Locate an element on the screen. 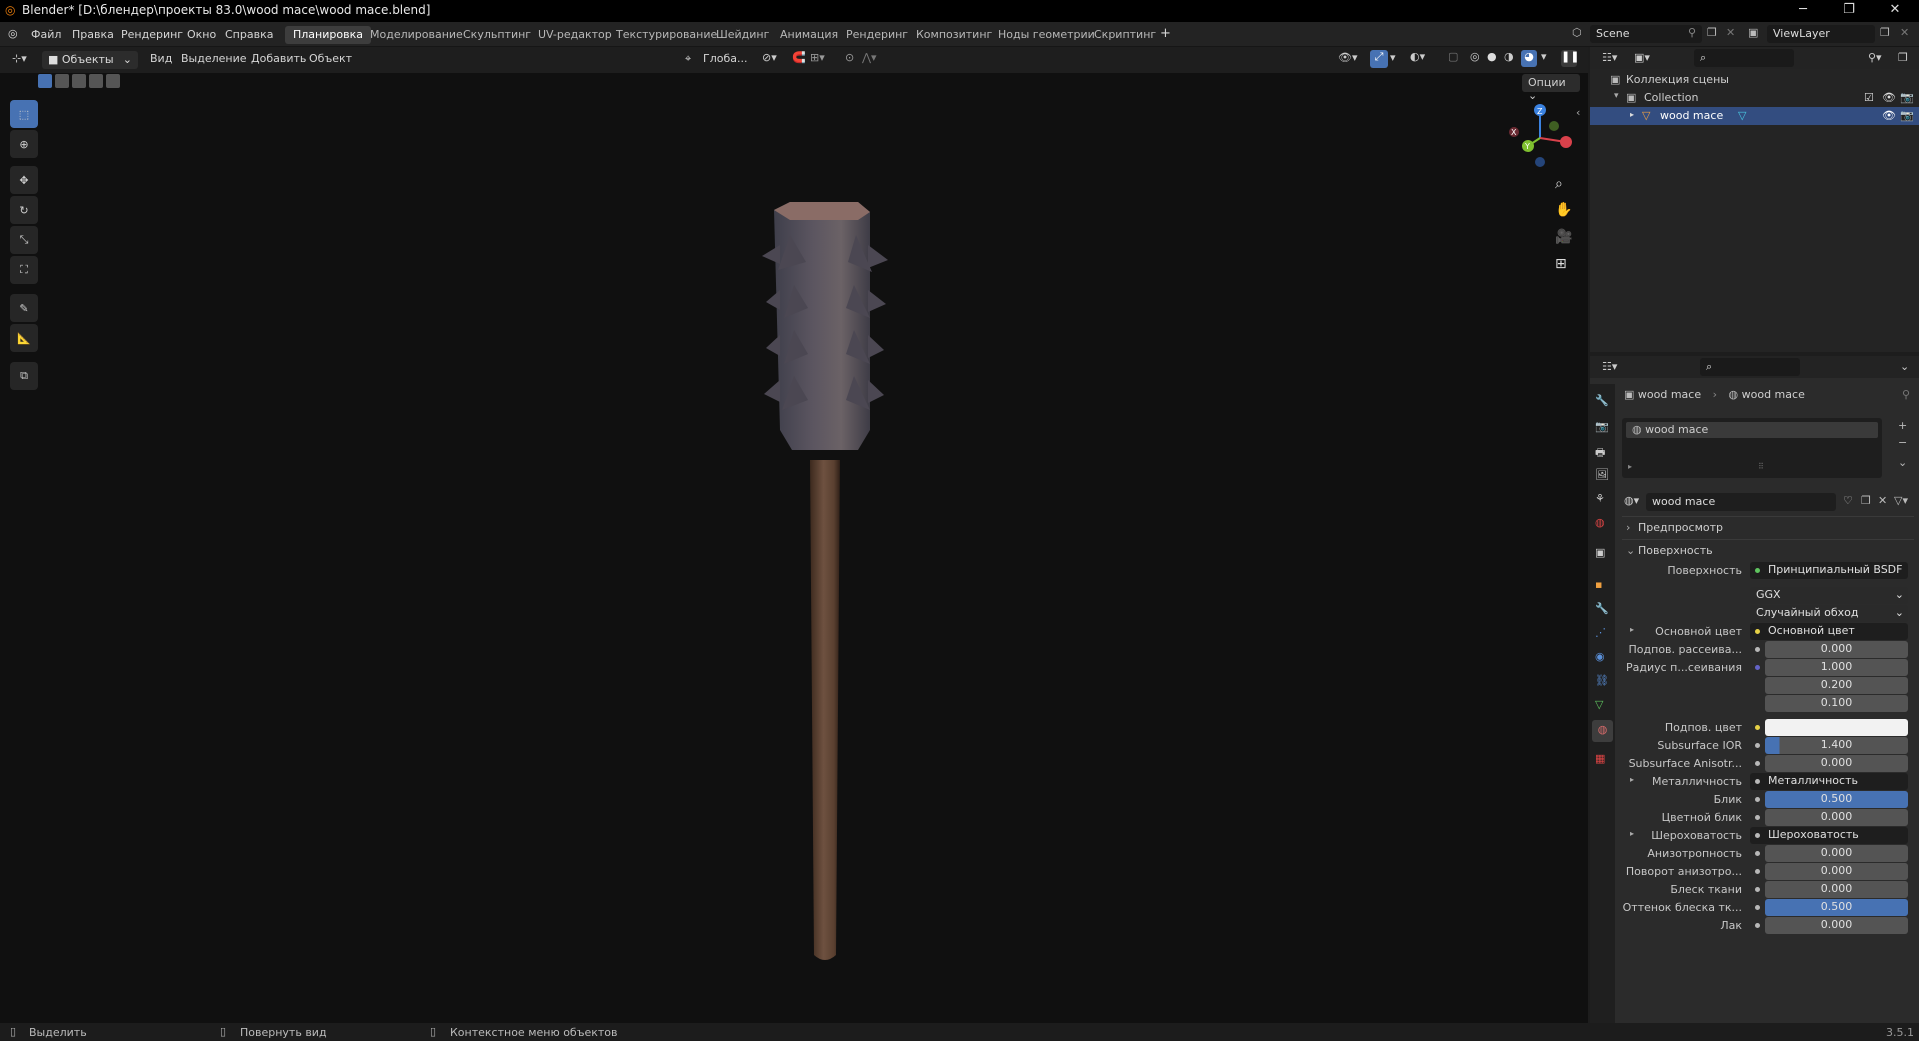 This screenshot has height=1041, width=1919. select-intersect-icon is located at coordinates (113, 81).